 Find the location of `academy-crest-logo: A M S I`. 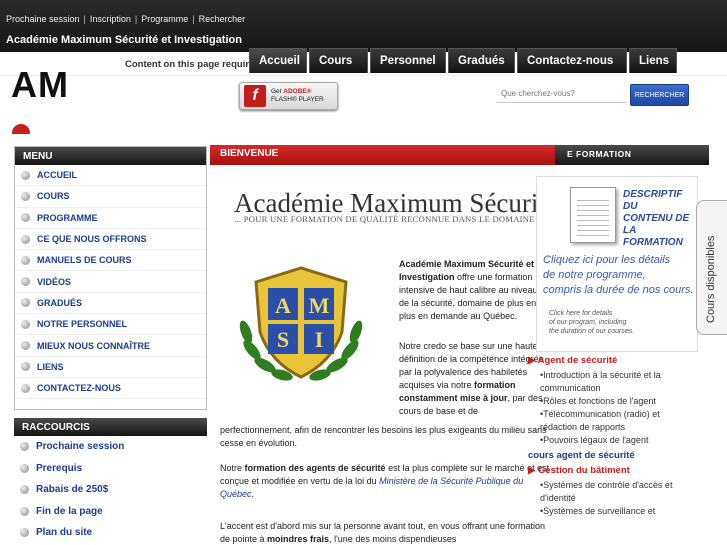

academy-crest-logo: A M S I is located at coordinates (301, 323).